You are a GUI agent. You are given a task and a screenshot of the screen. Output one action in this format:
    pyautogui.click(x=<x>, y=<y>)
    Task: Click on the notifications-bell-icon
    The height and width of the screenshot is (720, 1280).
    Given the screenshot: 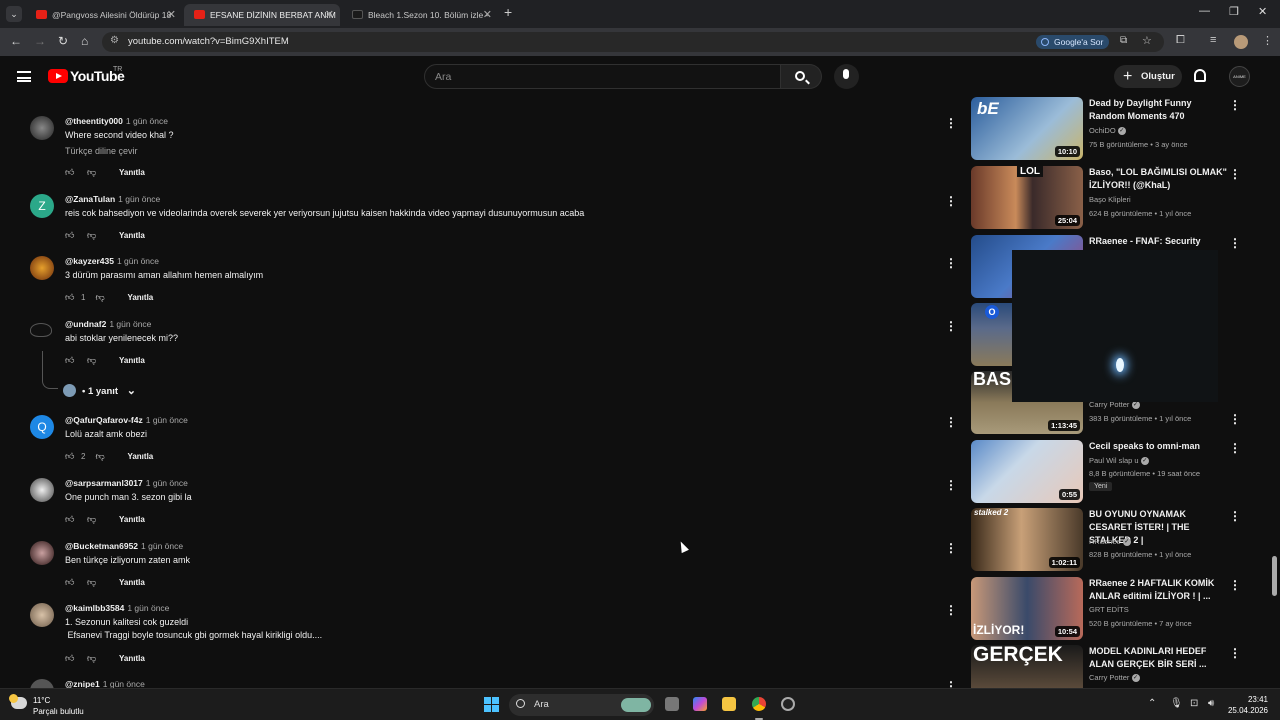 What is the action you would take?
    pyautogui.click(x=1200, y=75)
    